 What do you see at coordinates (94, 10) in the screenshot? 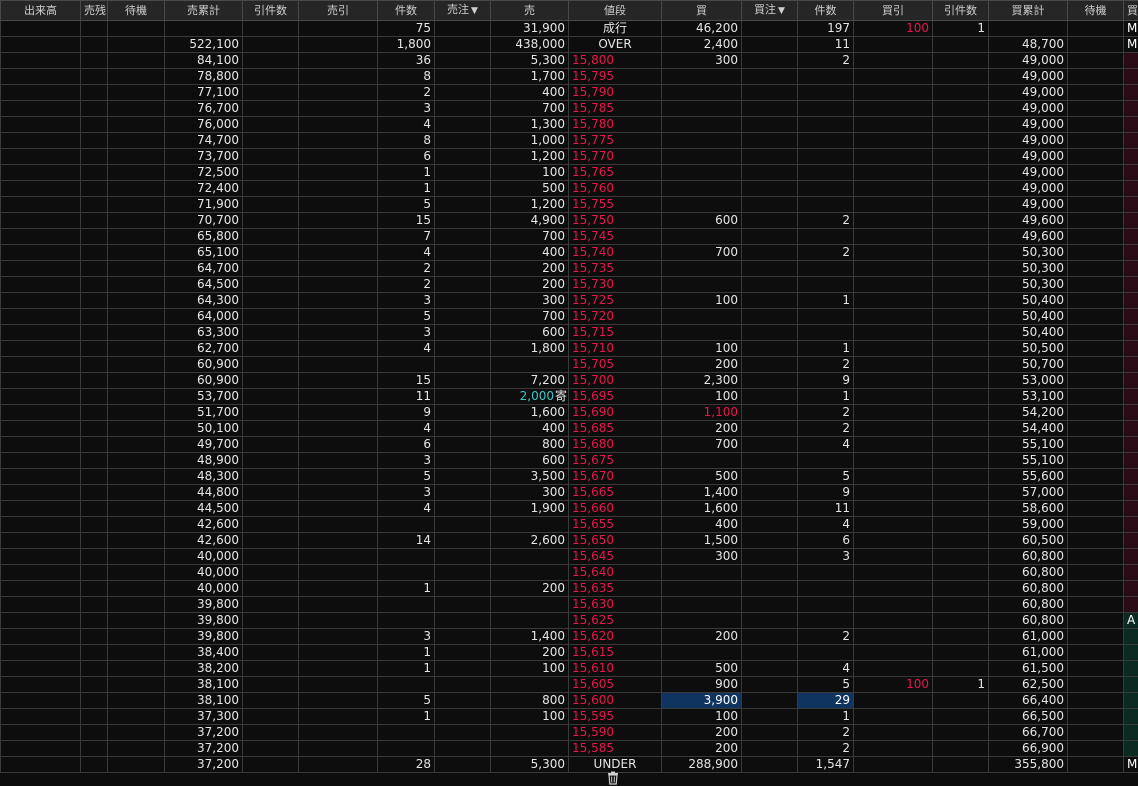
I see `header-sell-remain: 売残` at bounding box center [94, 10].